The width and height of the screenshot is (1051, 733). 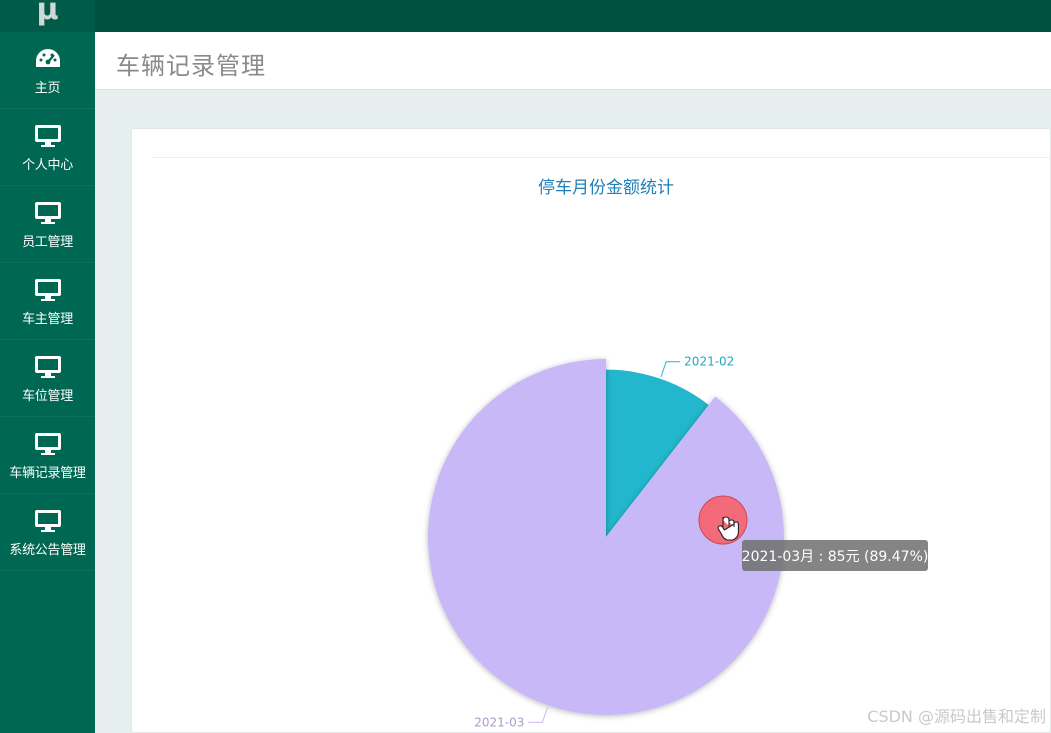 What do you see at coordinates (499, 722) in the screenshot?
I see `slice-label-2: 2021-03` at bounding box center [499, 722].